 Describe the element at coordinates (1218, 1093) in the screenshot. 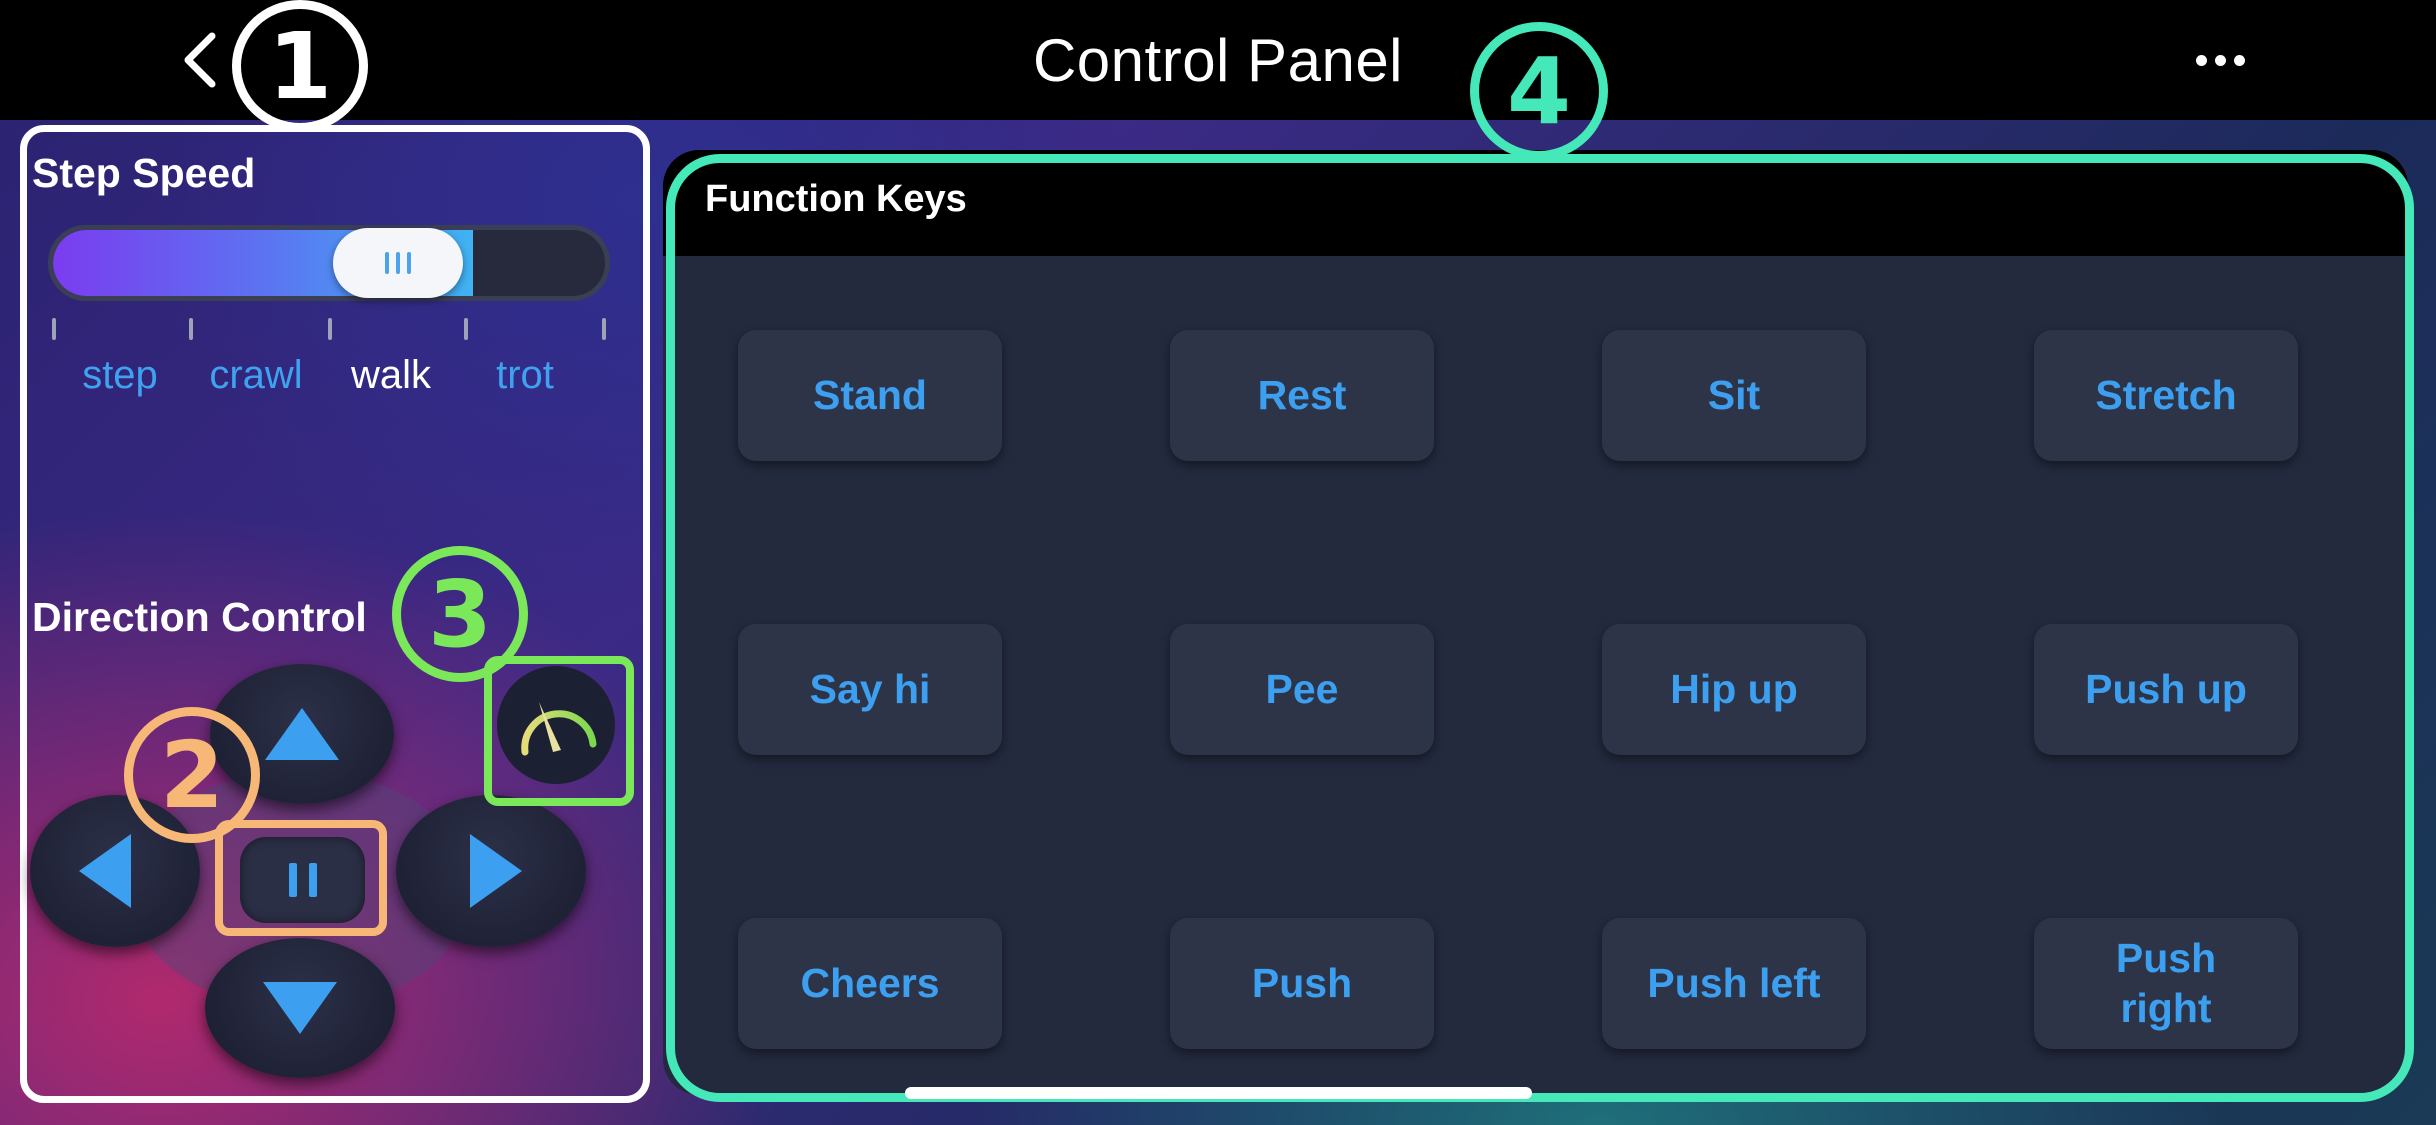

I see `home-indicator` at that location.